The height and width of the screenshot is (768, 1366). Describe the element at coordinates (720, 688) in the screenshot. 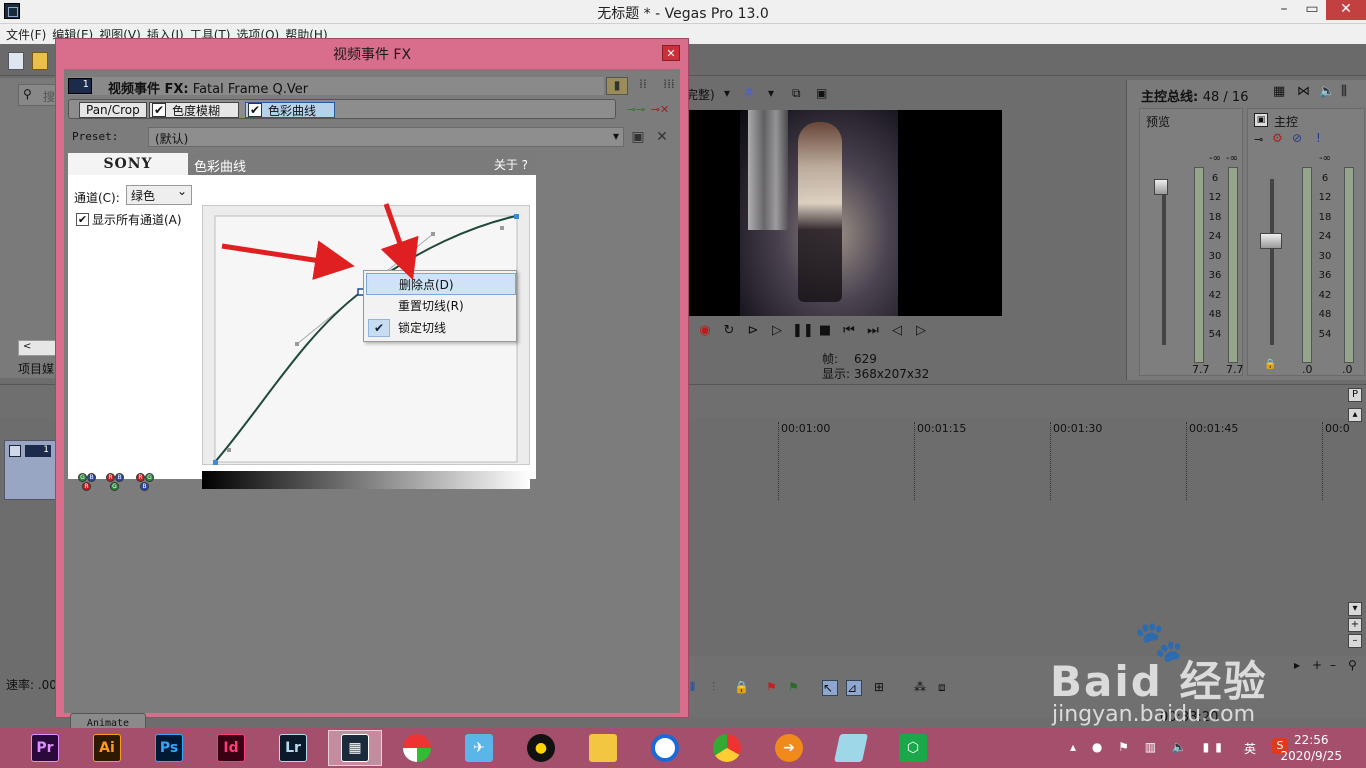

I see `split-icon: ⫶` at that location.